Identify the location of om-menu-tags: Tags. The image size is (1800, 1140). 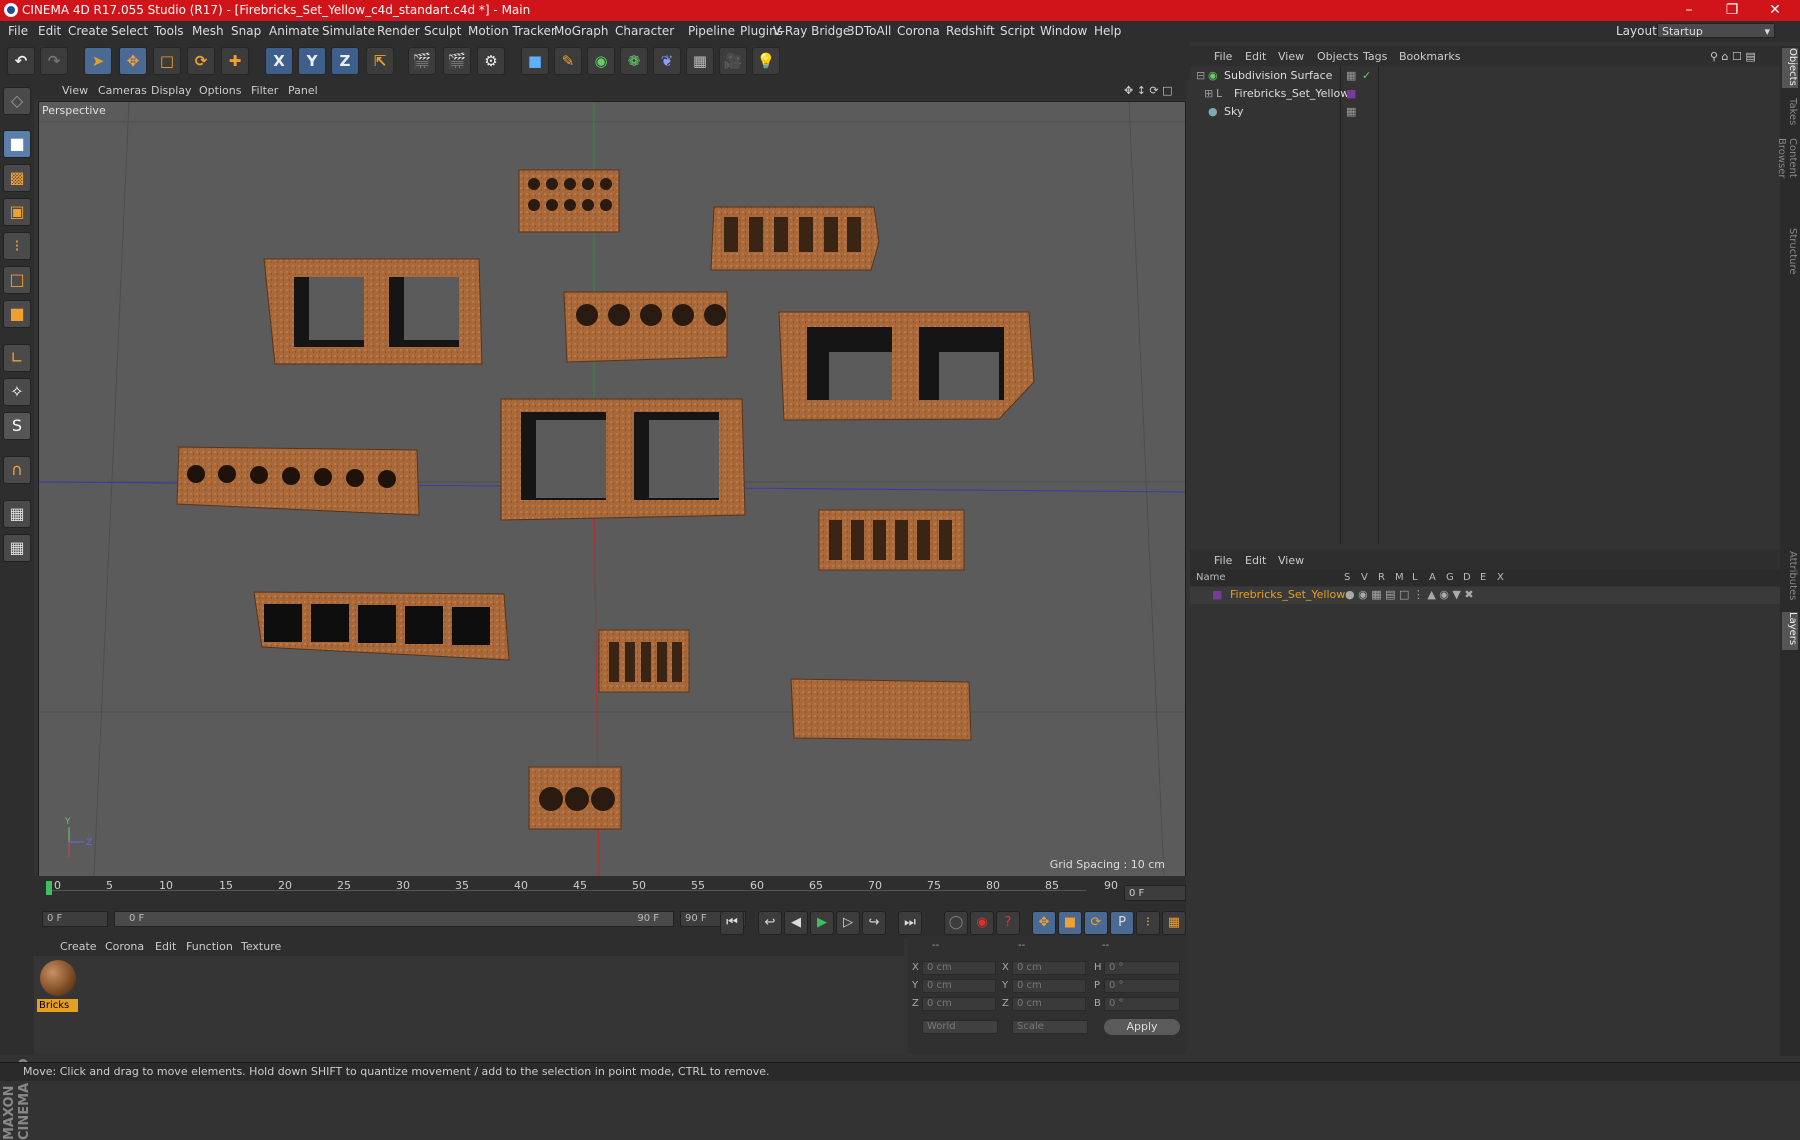
(1375, 56).